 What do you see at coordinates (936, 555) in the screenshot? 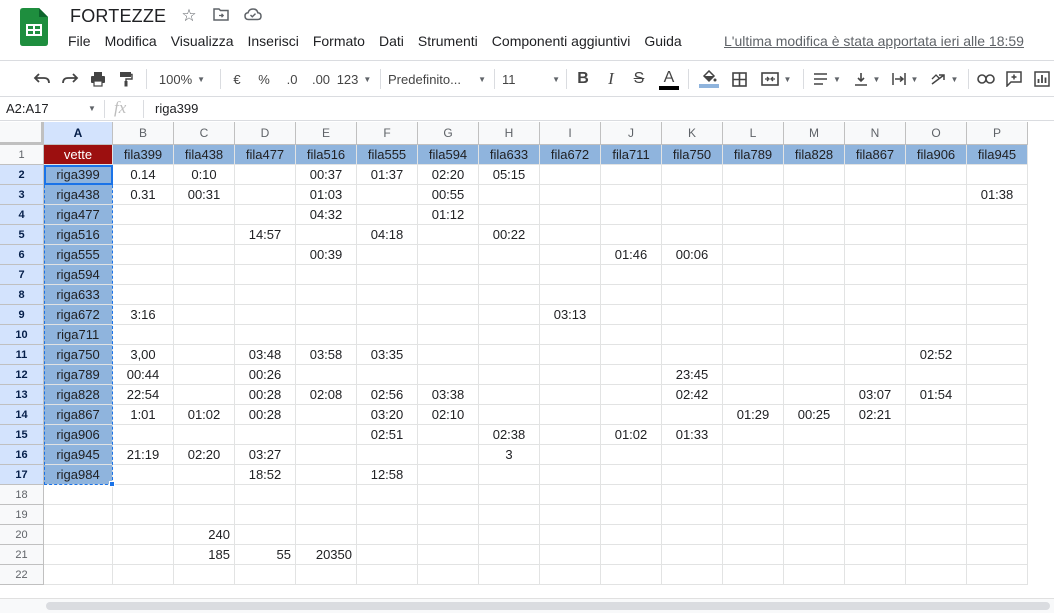
I see `cell-o21` at bounding box center [936, 555].